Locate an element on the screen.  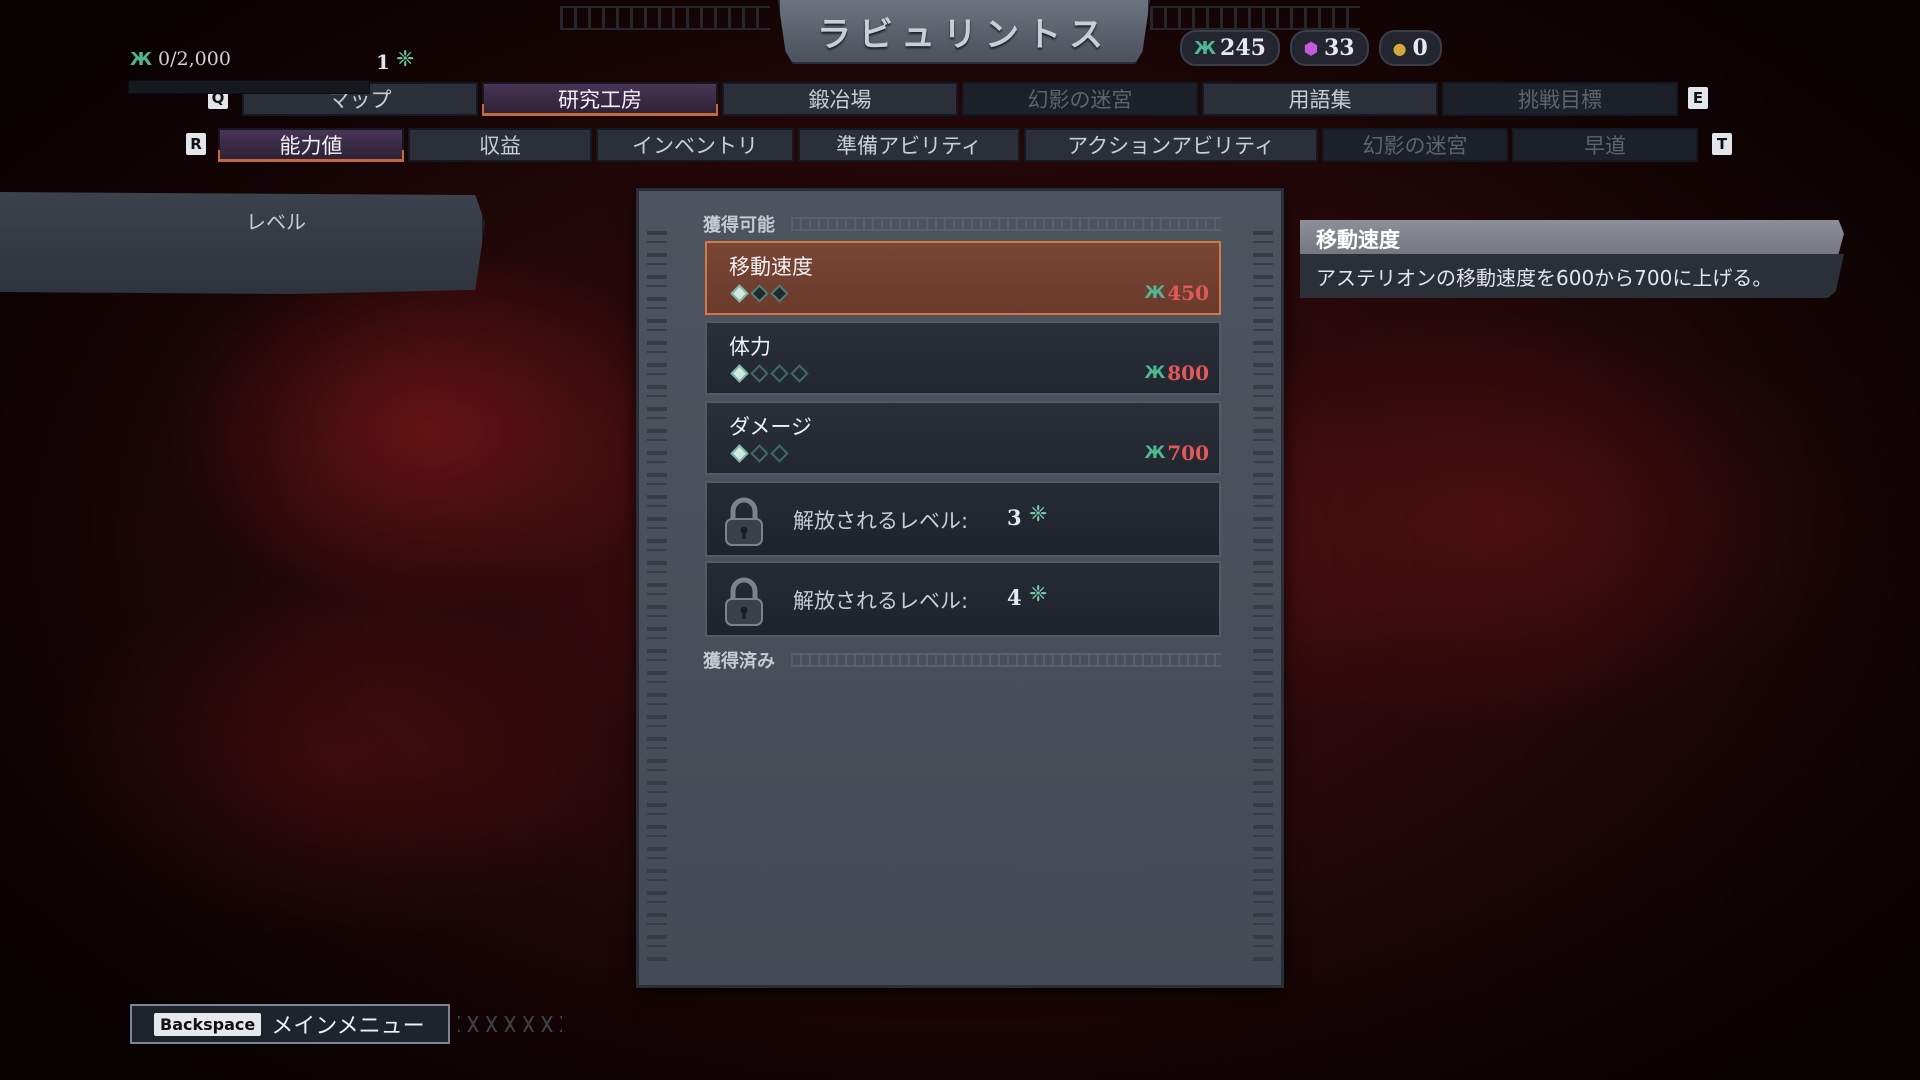
tab-label: 研究工房 is located at coordinates (600, 99).